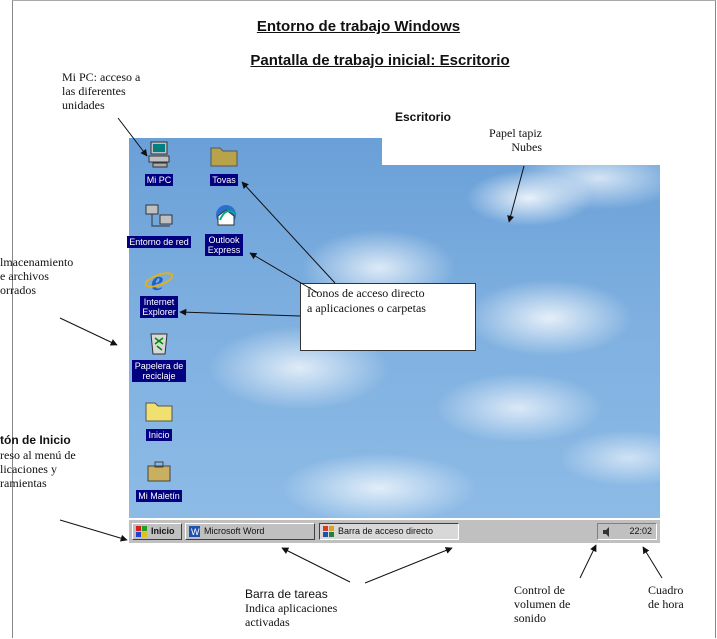 The image size is (717, 639). Describe the element at coordinates (93, 530) in the screenshot. I see `arrow-inicio` at that location.